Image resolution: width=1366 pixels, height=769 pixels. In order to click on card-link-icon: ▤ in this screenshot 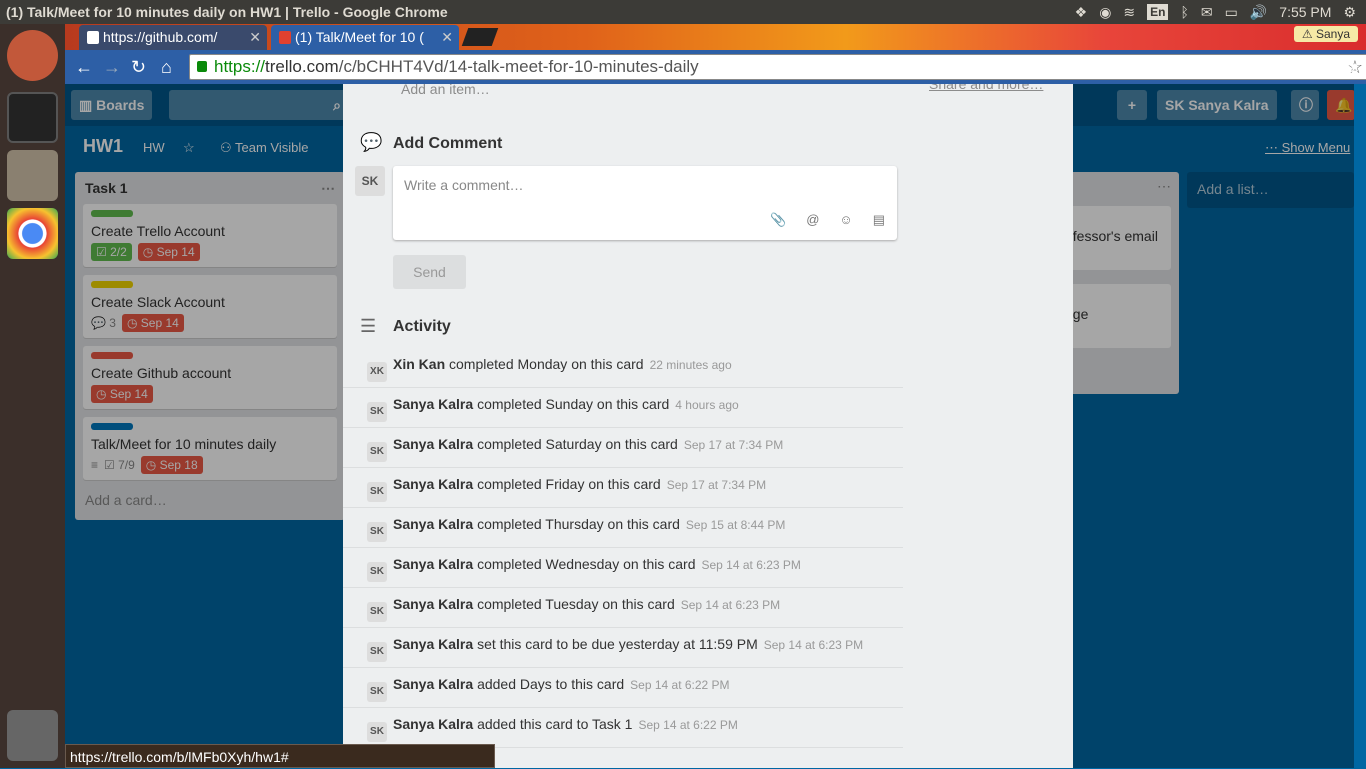, I will do `click(879, 220)`.